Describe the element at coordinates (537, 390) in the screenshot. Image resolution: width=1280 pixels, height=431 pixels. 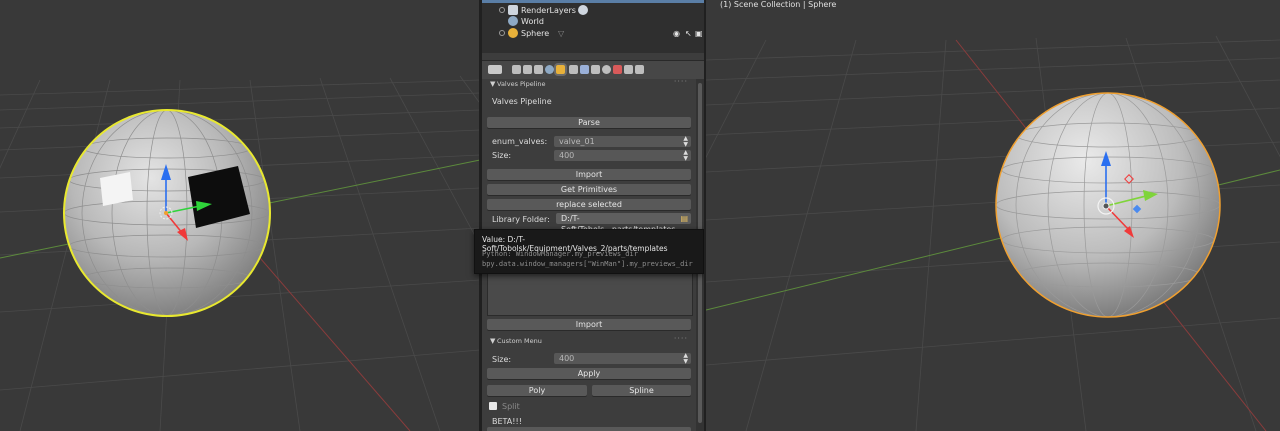
I see `poly-button: Poly` at that location.